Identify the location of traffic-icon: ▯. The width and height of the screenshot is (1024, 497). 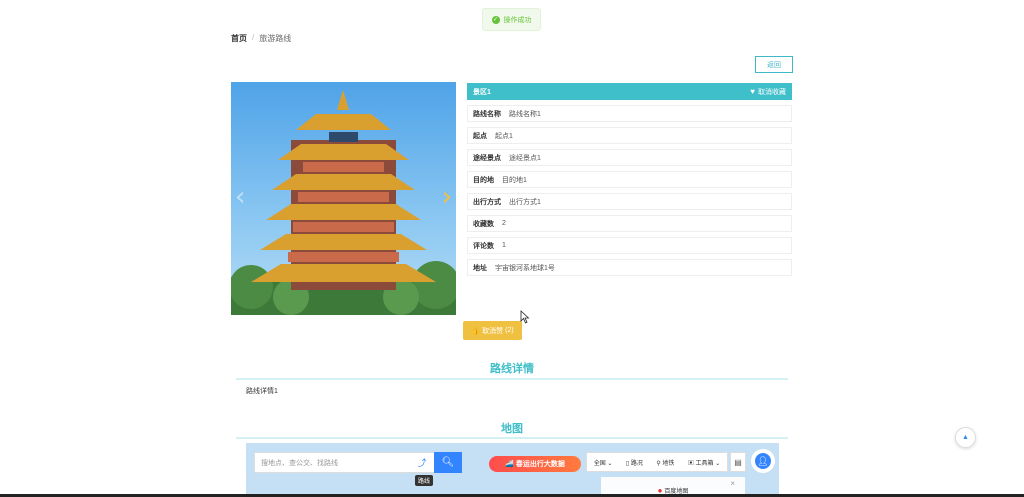
(627, 463).